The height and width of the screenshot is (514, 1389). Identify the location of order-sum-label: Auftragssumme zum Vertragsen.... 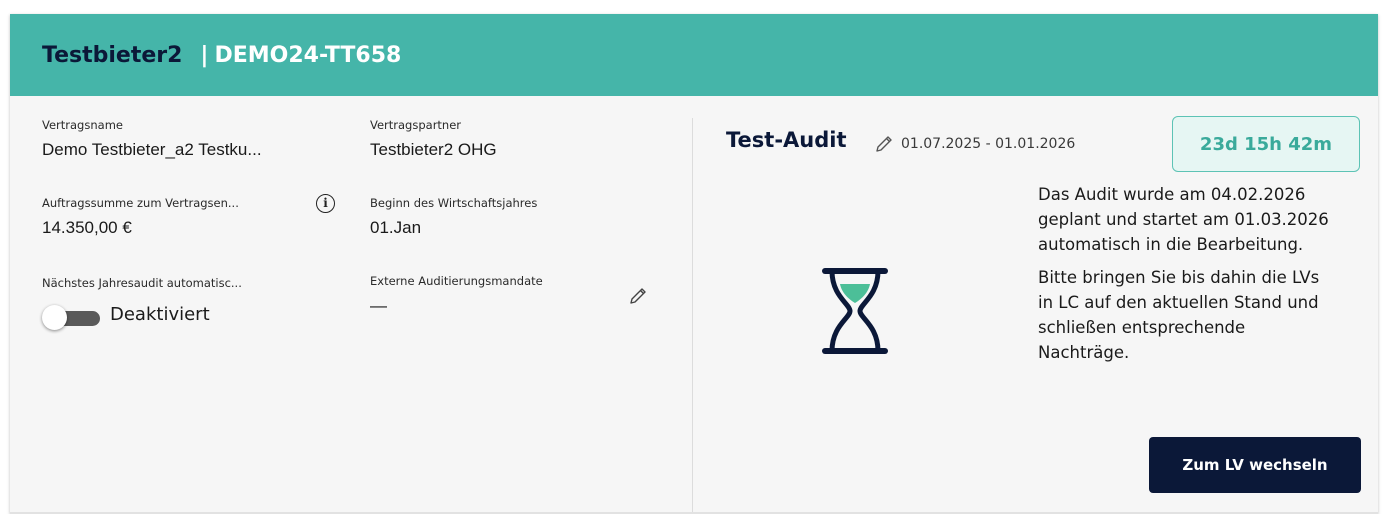
(140, 203).